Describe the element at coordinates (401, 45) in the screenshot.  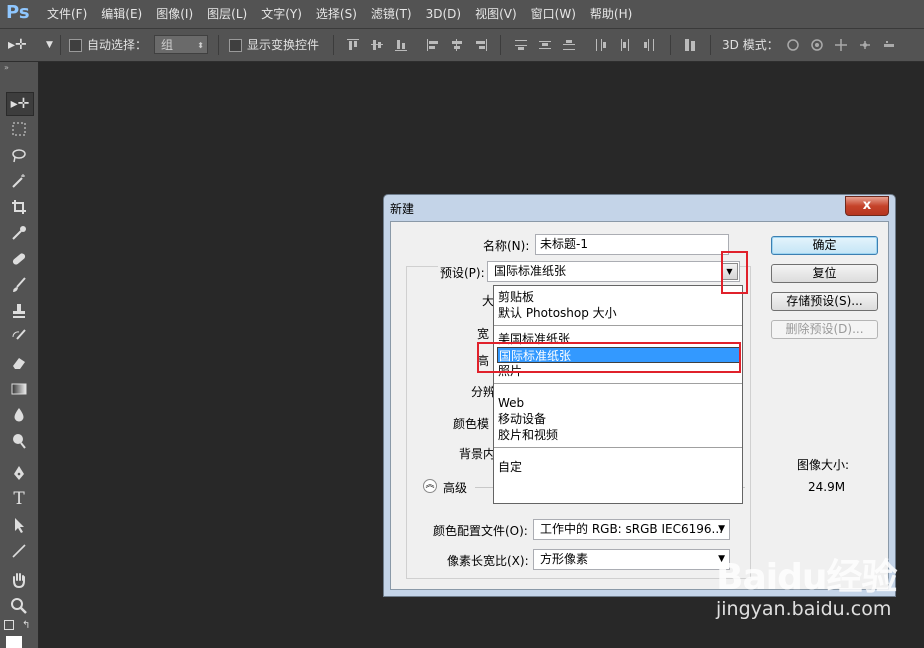
I see `align-bottom-icon` at that location.